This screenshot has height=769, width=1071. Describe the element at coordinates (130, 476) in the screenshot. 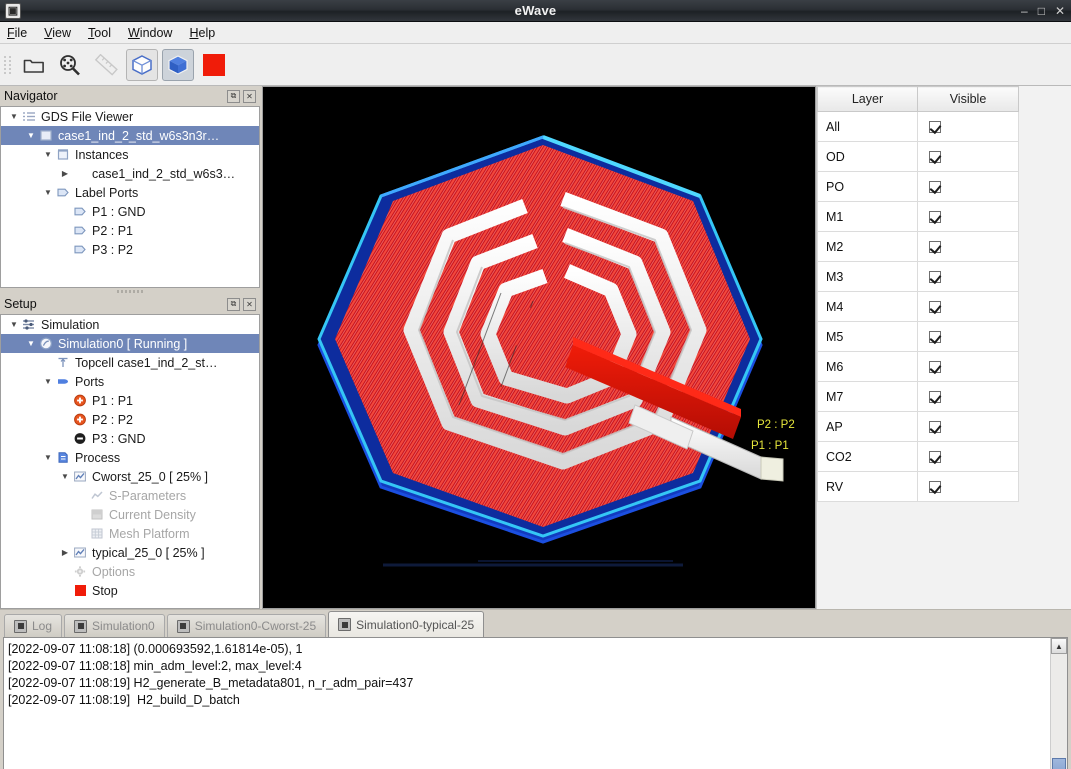

I see `tree-item: ▼ Cworst_25_0 [ 25% ]` at that location.